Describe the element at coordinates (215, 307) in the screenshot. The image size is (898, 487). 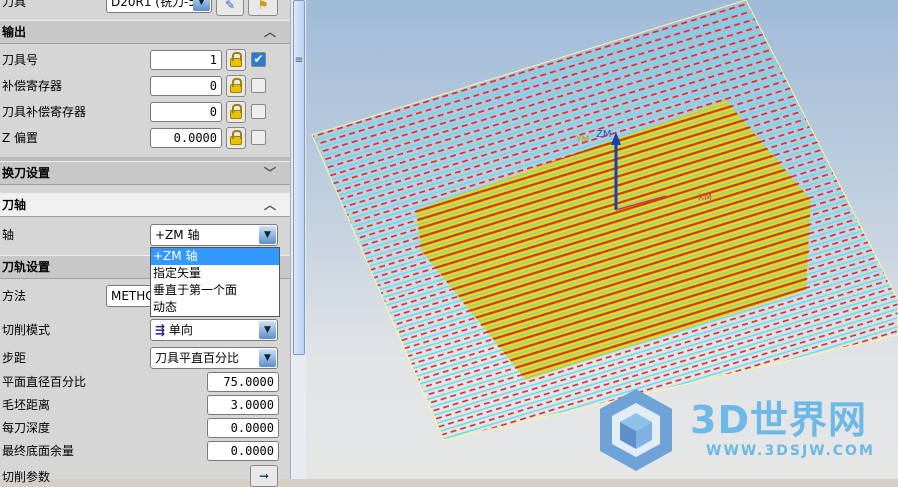
I see `option-dynamic: 动态` at that location.